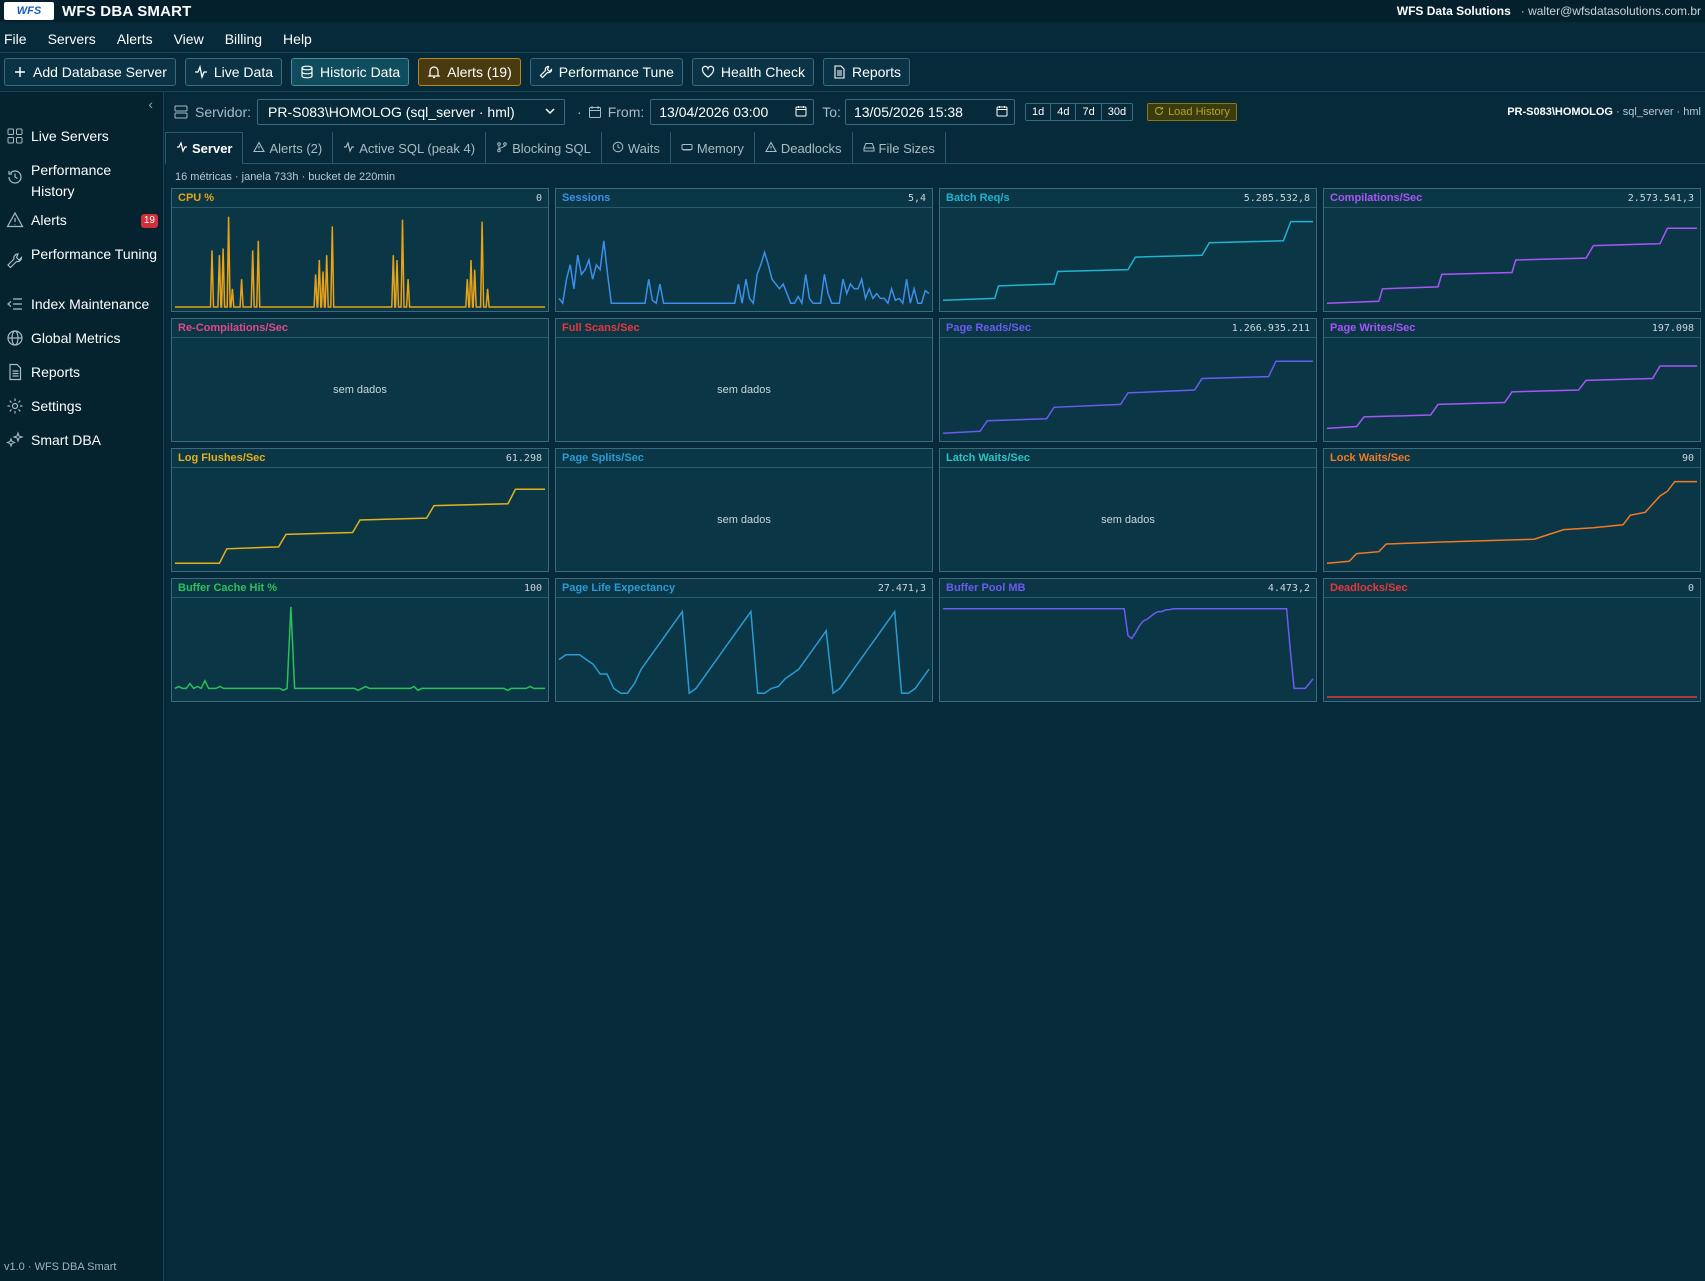 The height and width of the screenshot is (1281, 1705). What do you see at coordinates (804, 148) in the screenshot?
I see `tab-deadlocks: Deadlocks` at bounding box center [804, 148].